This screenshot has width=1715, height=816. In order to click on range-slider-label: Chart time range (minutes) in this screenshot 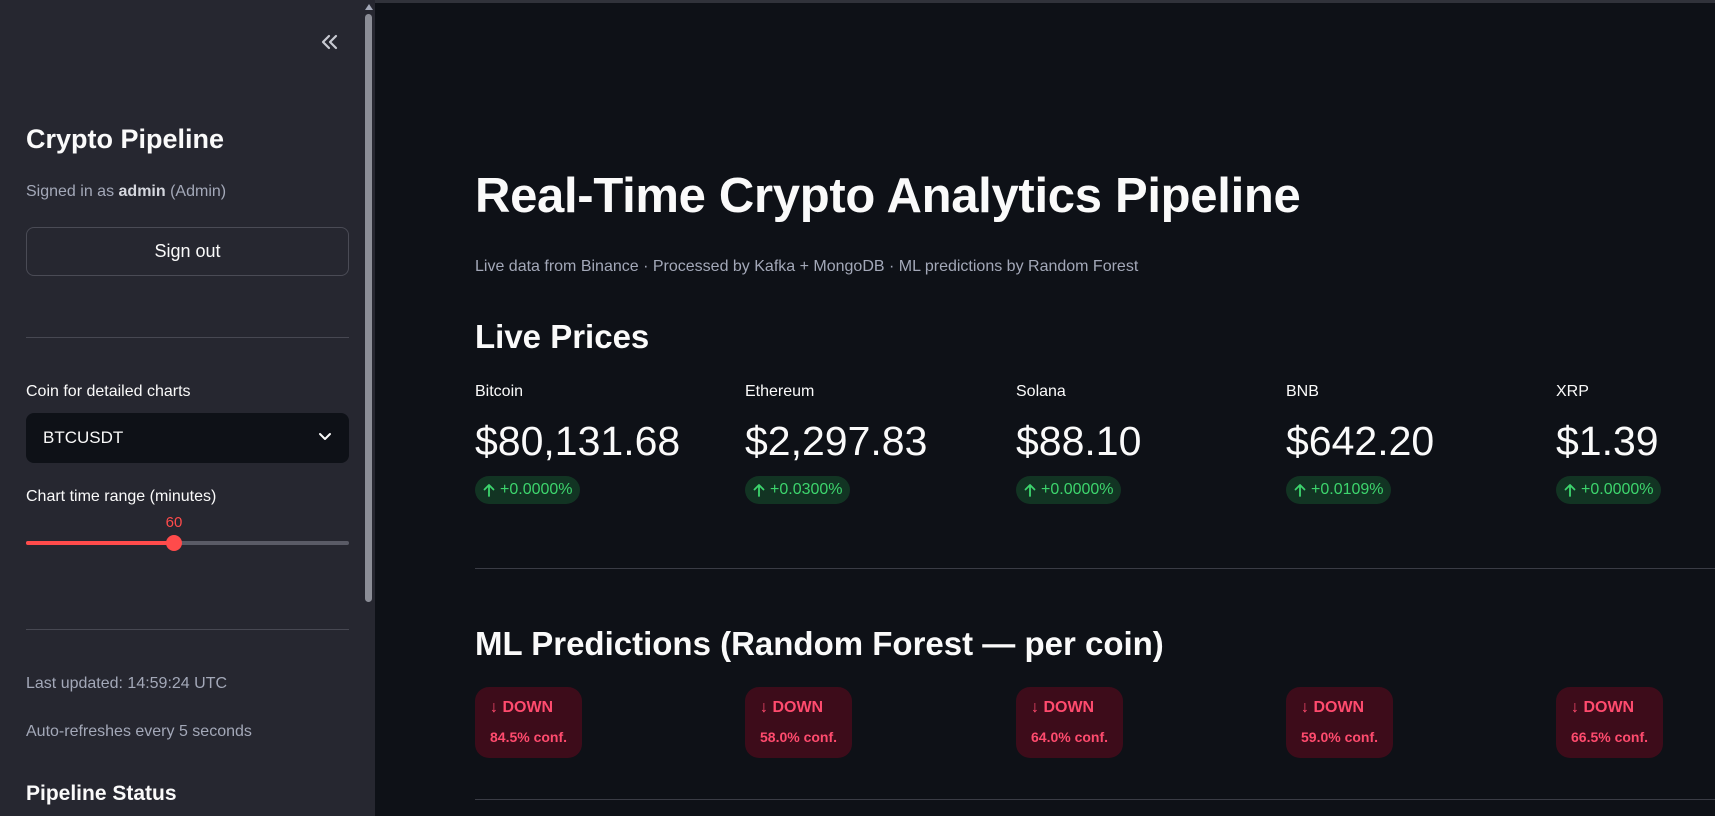, I will do `click(121, 496)`.